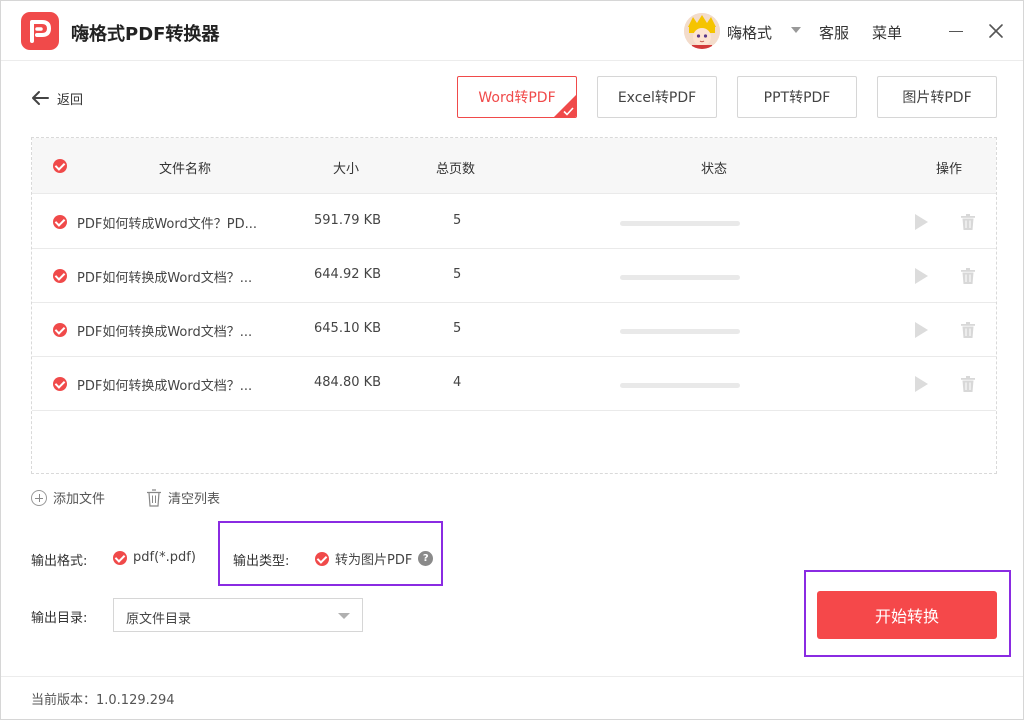 Image resolution: width=1024 pixels, height=720 pixels. I want to click on footer: 当前版本：1.0.129.294, so click(512, 697).